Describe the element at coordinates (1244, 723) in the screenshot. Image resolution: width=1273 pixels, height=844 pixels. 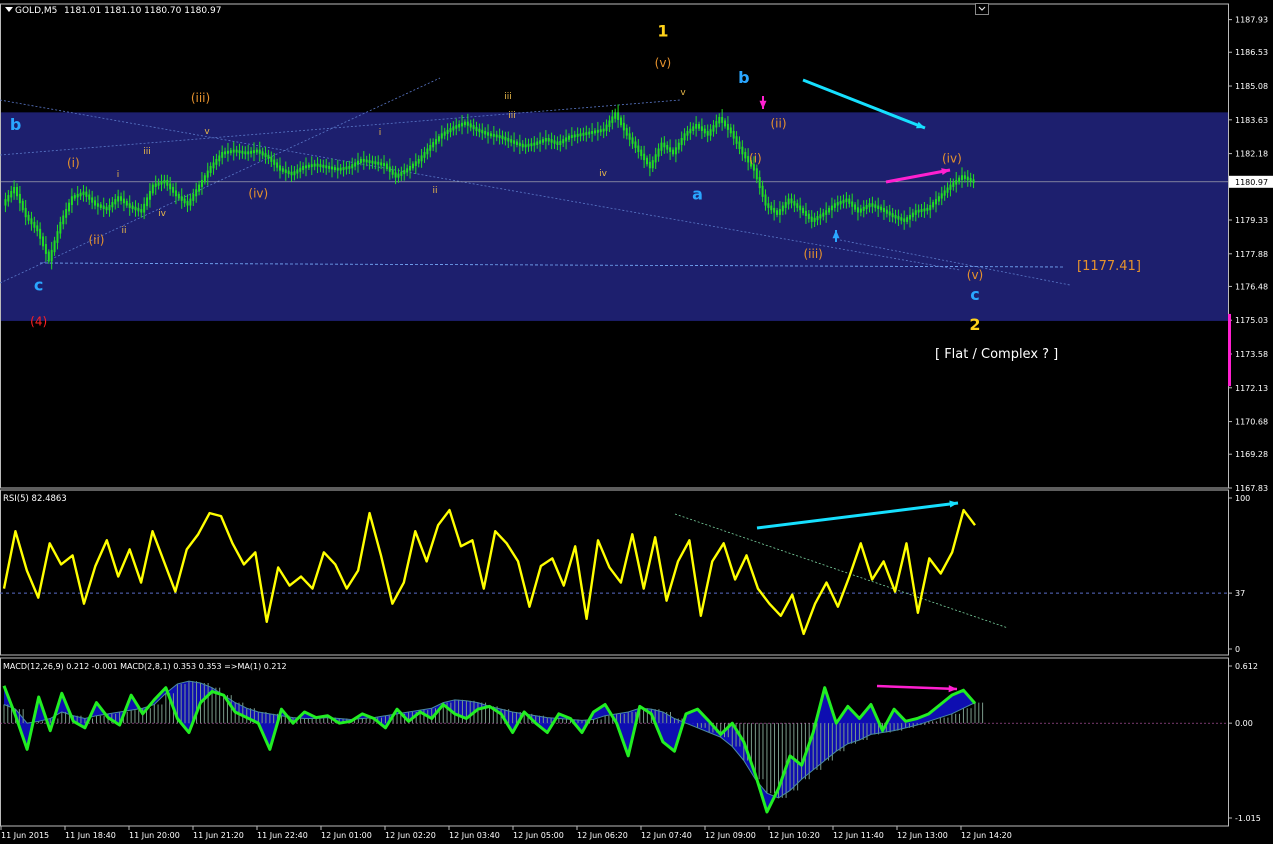
I see `macd-tick-label: 0.00` at that location.